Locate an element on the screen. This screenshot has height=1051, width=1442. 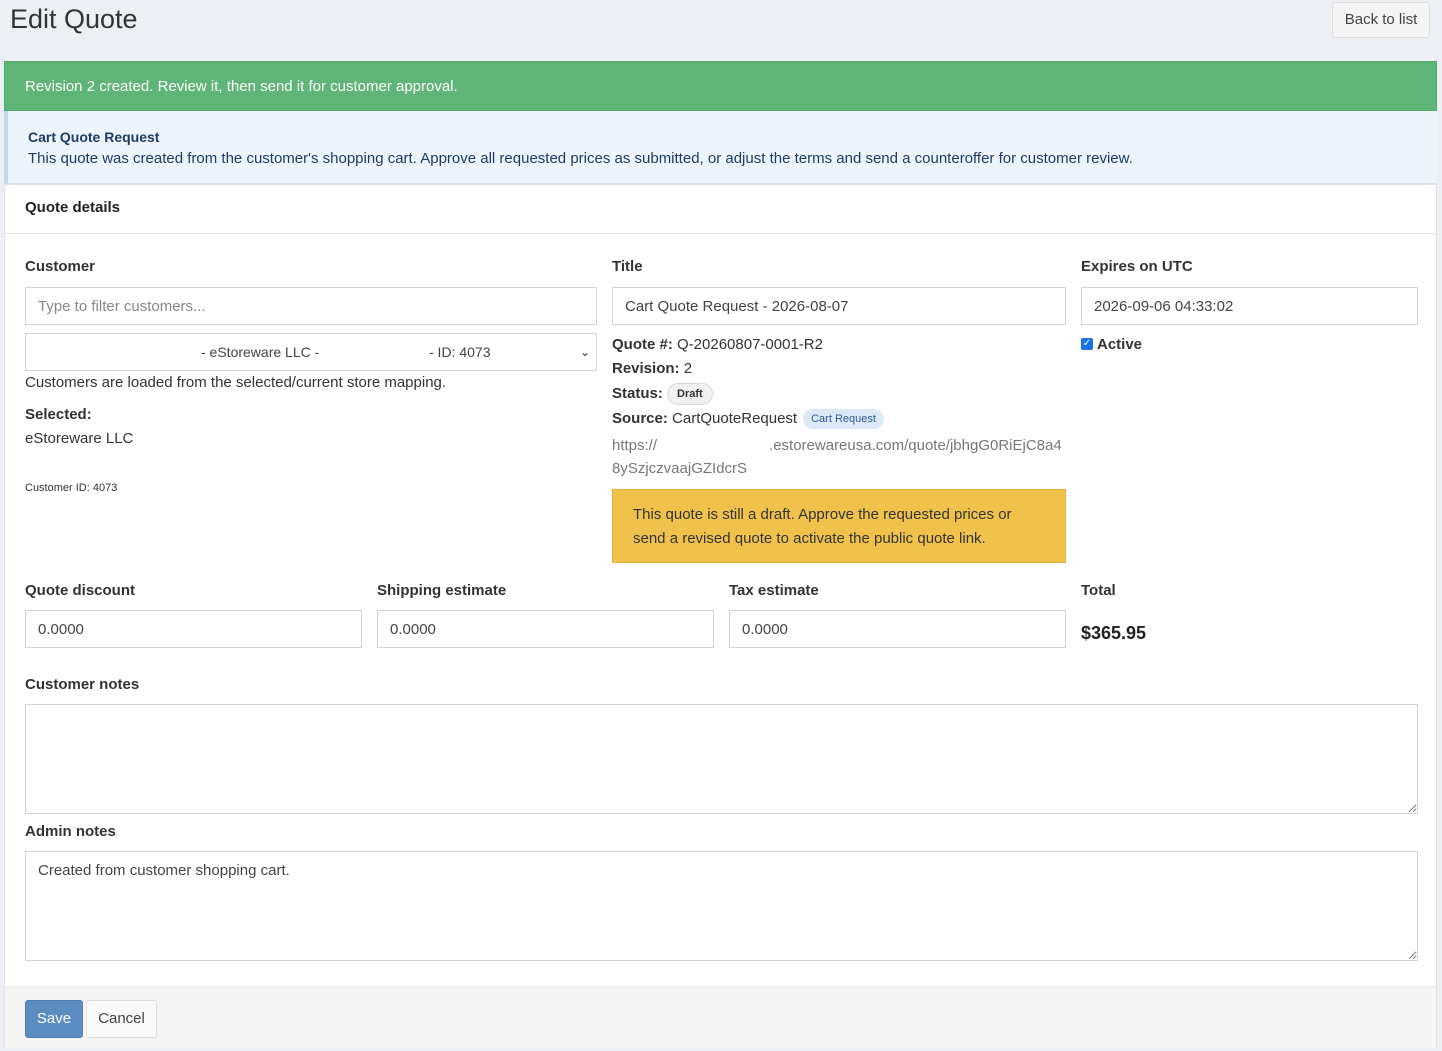
customer-filter-input is located at coordinates (311, 306).